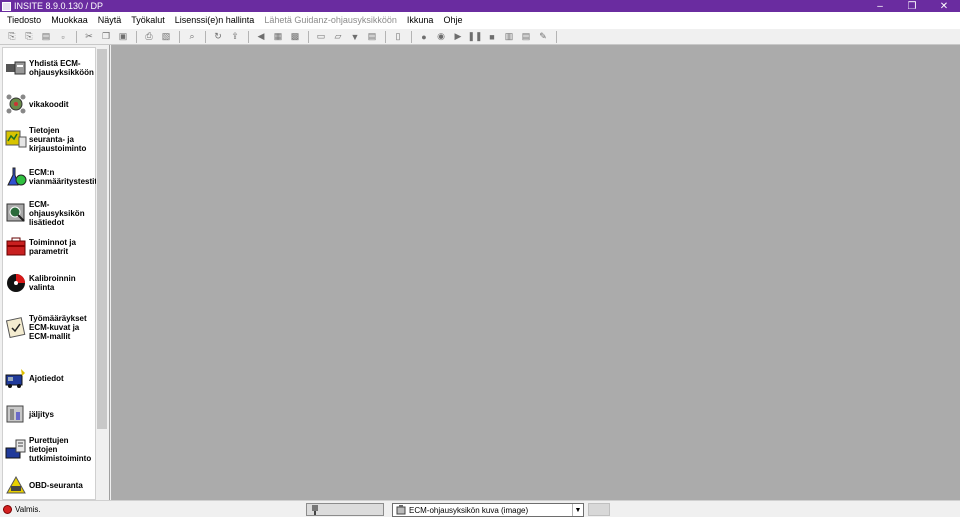 Image resolution: width=960 pixels, height=517 pixels. I want to click on play-icon: ▶, so click(458, 36).